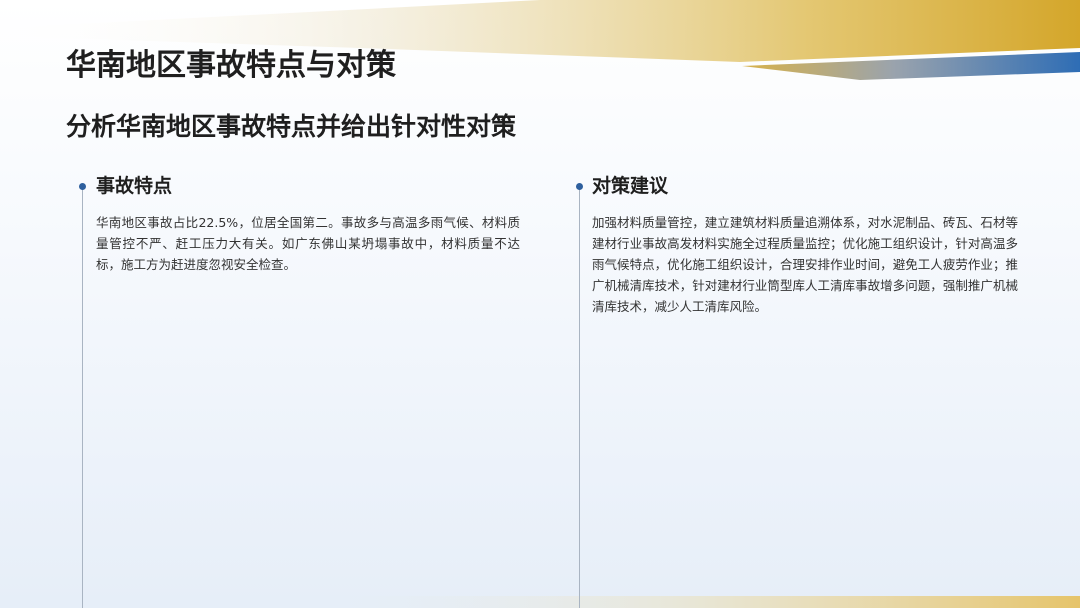 The image size is (1080, 608). What do you see at coordinates (630, 186) in the screenshot?
I see `section-heading-recommendations: 对策建议` at bounding box center [630, 186].